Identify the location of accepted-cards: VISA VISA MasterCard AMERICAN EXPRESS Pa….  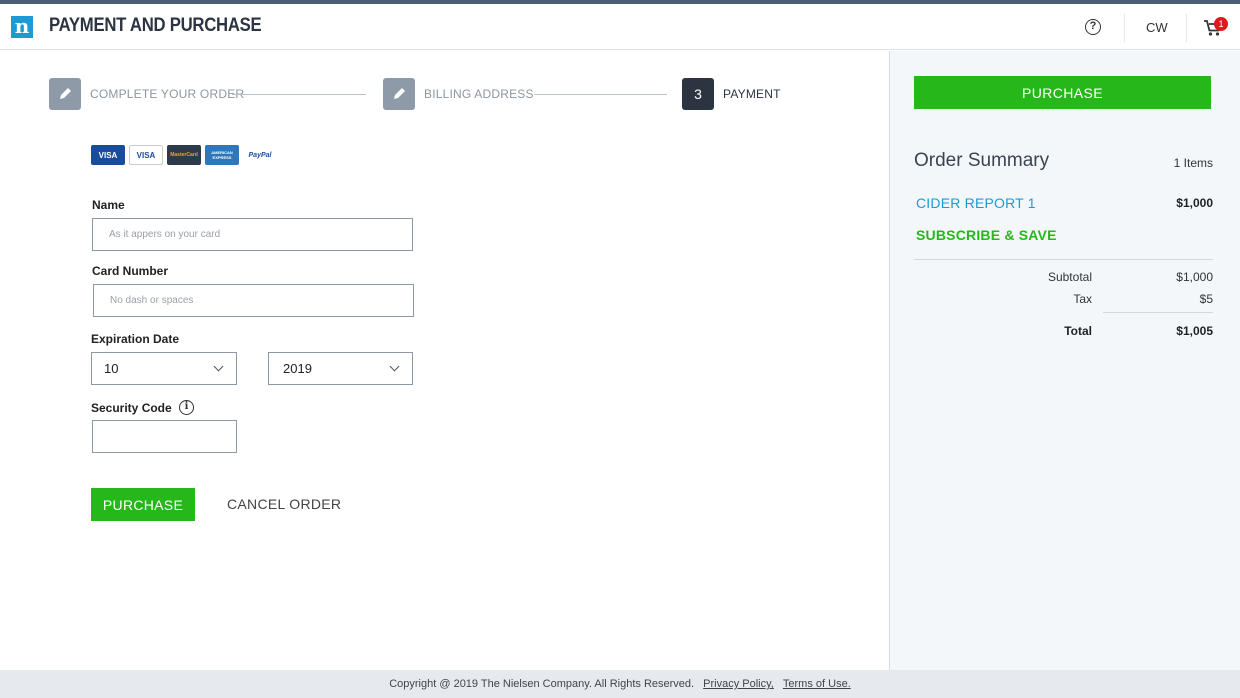
(184, 155).